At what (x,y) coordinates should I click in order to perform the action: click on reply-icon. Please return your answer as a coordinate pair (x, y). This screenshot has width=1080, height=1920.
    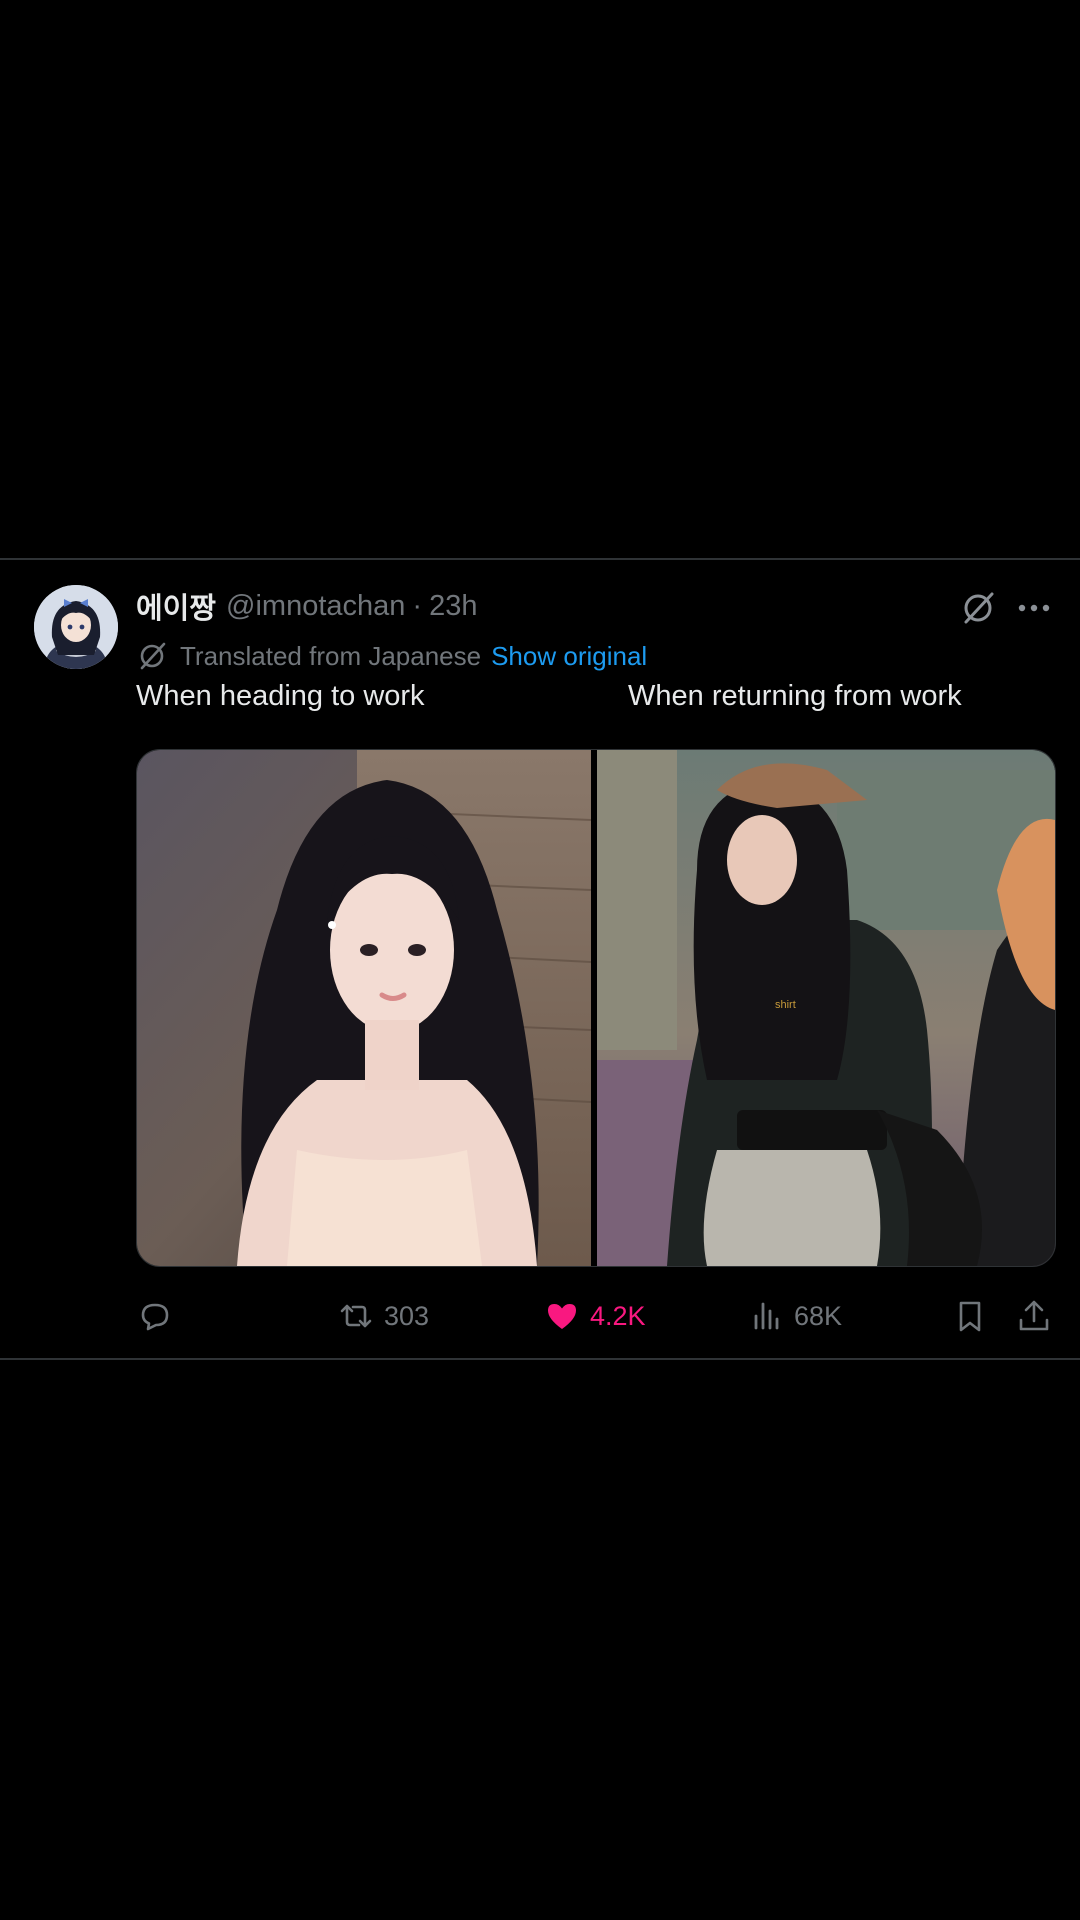
    Looking at the image, I should click on (155, 1317).